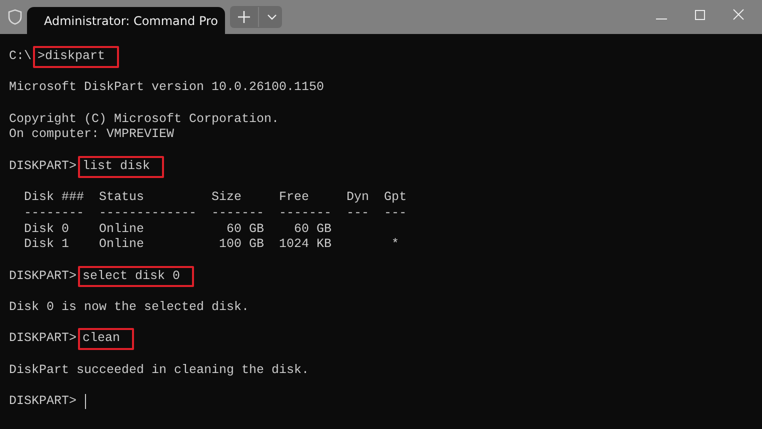 The width and height of the screenshot is (762, 429). I want to click on tab-title: Administrator: Command Pro, so click(131, 21).